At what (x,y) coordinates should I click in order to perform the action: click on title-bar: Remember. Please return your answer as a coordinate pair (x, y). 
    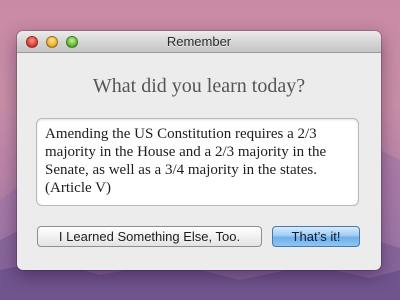
    Looking at the image, I should click on (199, 42).